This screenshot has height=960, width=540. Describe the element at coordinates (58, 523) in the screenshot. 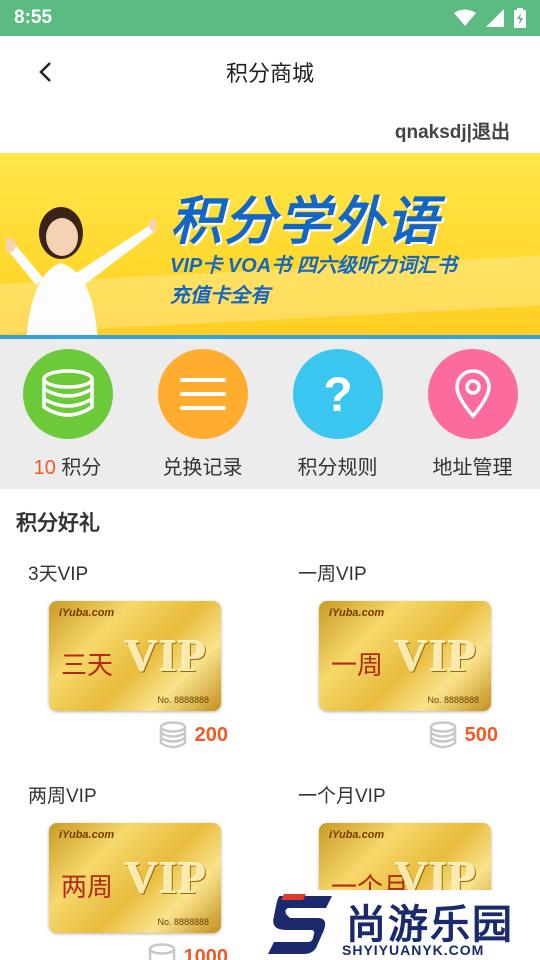

I see `section-title: 积分好礼` at that location.